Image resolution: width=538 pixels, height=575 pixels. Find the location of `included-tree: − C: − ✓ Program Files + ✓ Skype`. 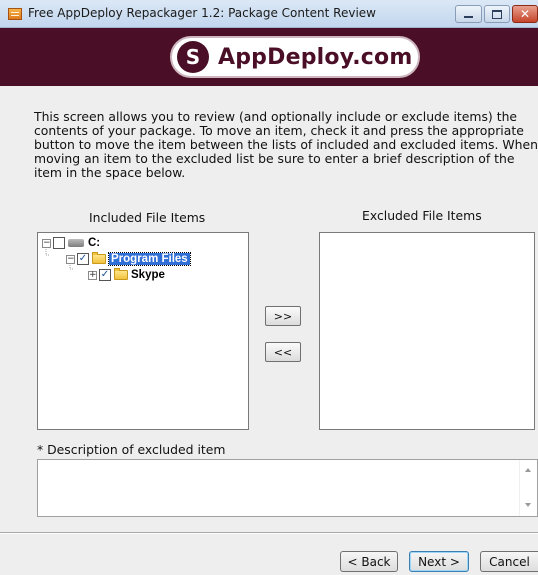

included-tree: − C: − ✓ Program Files + ✓ Skype is located at coordinates (143, 331).